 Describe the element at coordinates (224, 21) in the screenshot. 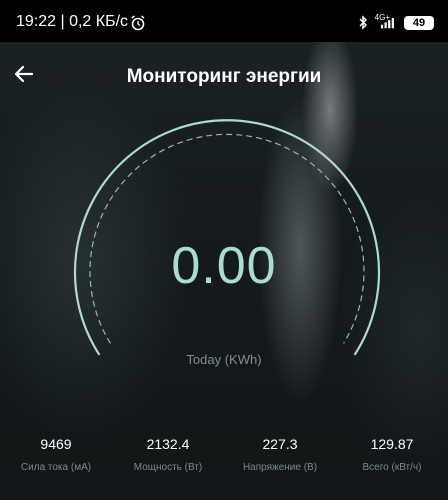

I see `status-bar: 19:22 | 0,2 КБ/с 4G+ 49` at that location.